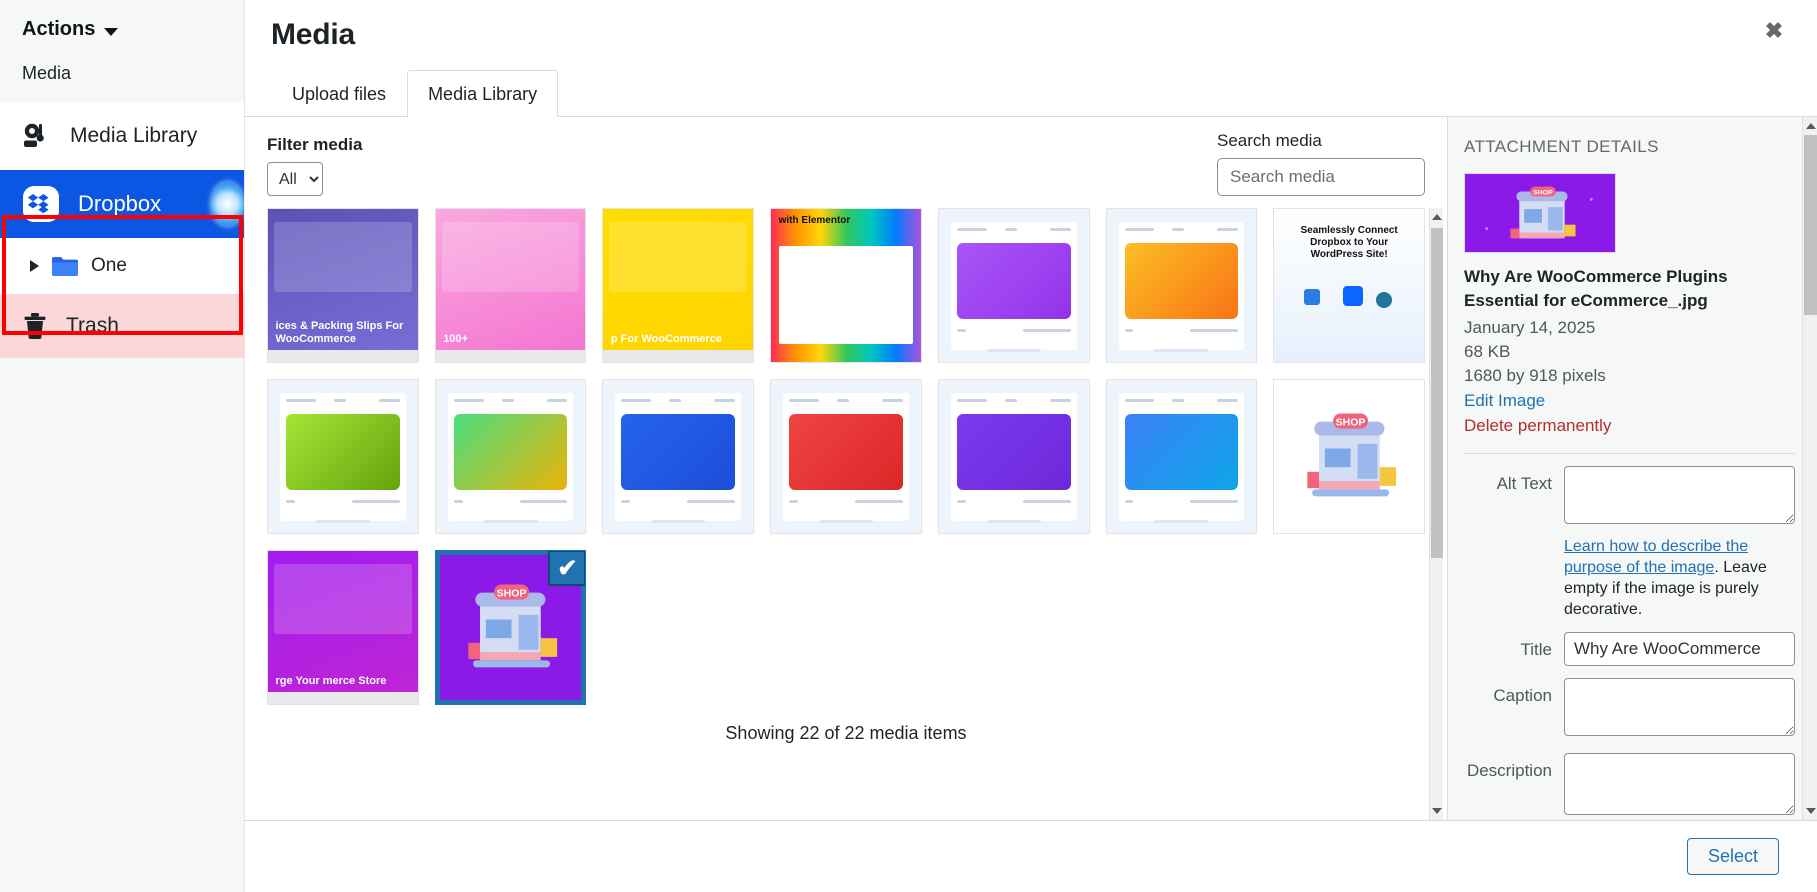  Describe the element at coordinates (1629, 453) in the screenshot. I see `details-divider` at that location.